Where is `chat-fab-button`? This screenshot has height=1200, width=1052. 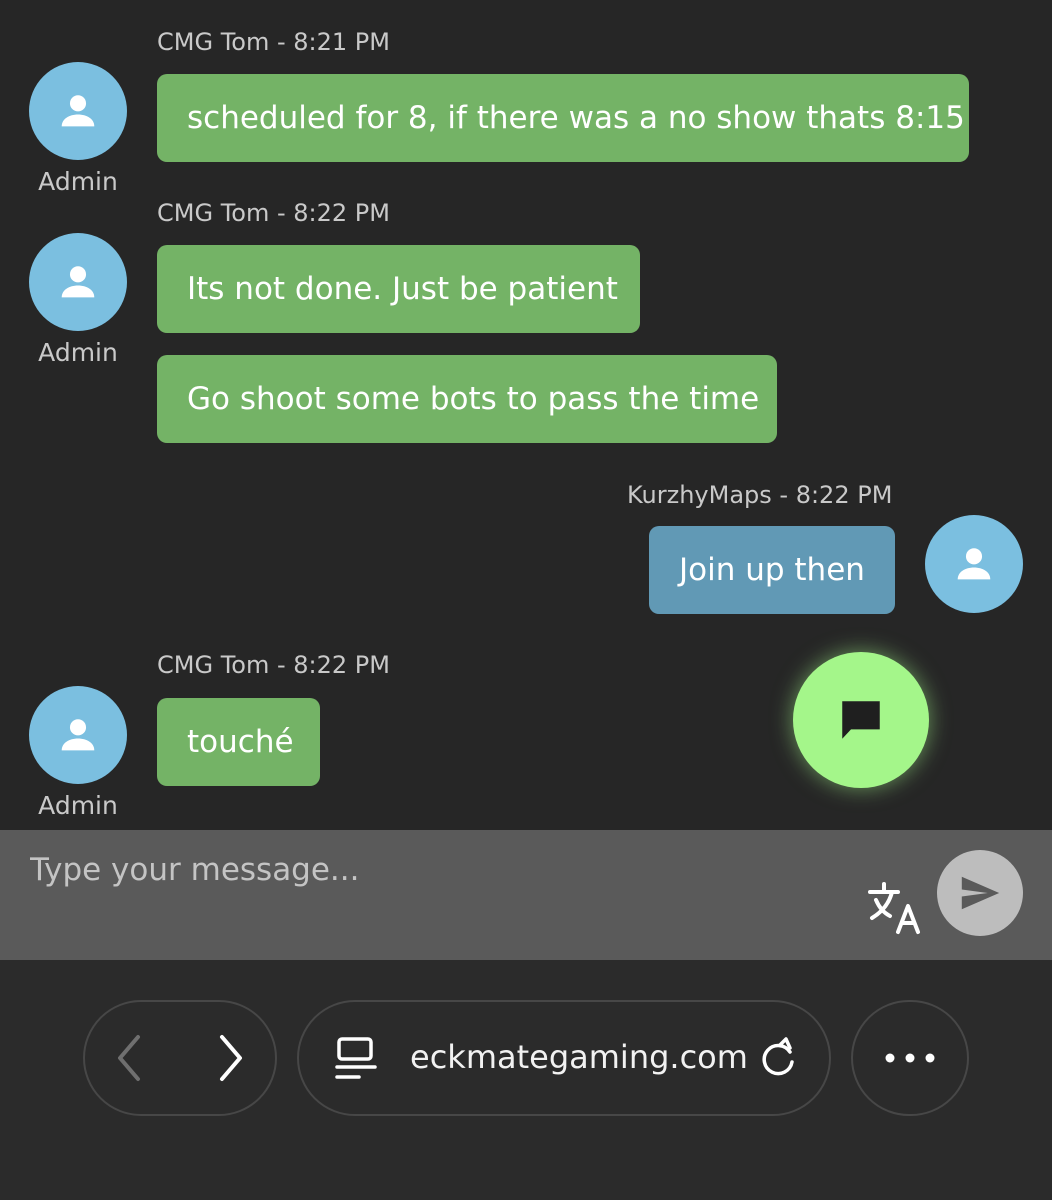 chat-fab-button is located at coordinates (861, 720).